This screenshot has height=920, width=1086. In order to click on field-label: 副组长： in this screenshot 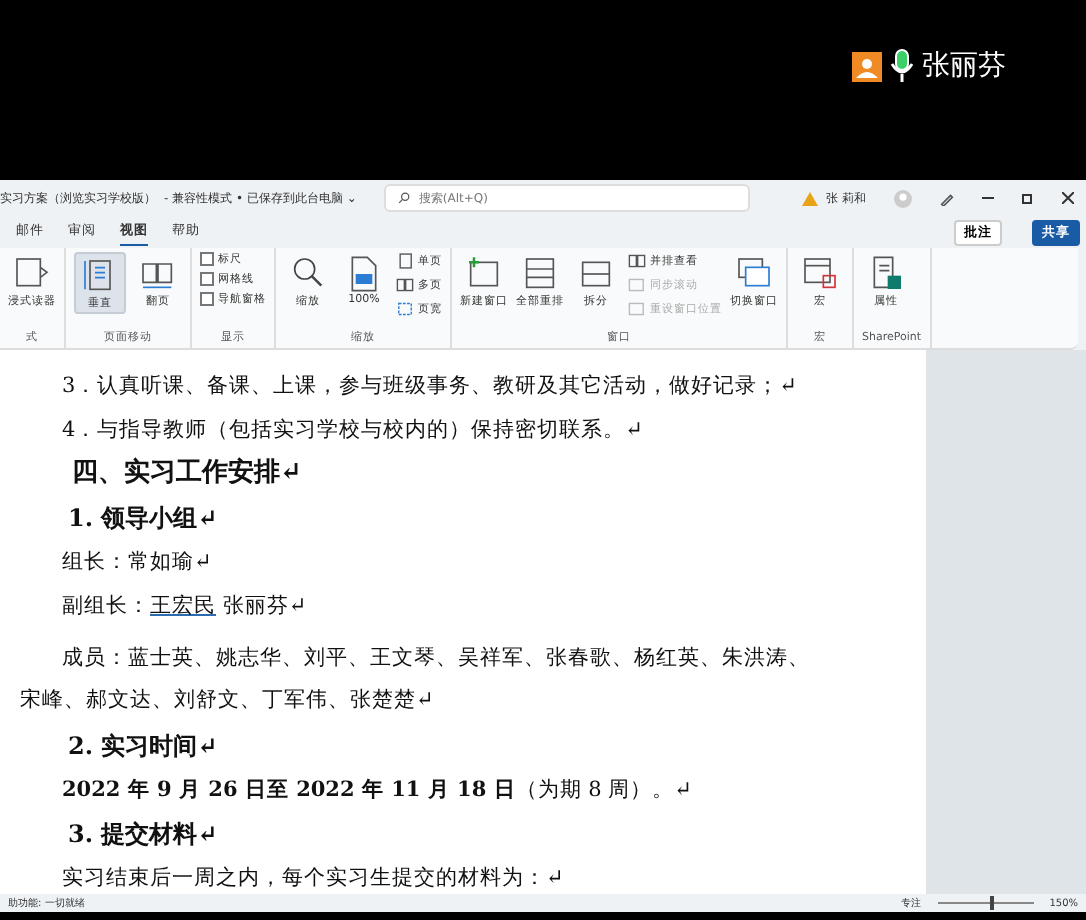, I will do `click(106, 606)`.